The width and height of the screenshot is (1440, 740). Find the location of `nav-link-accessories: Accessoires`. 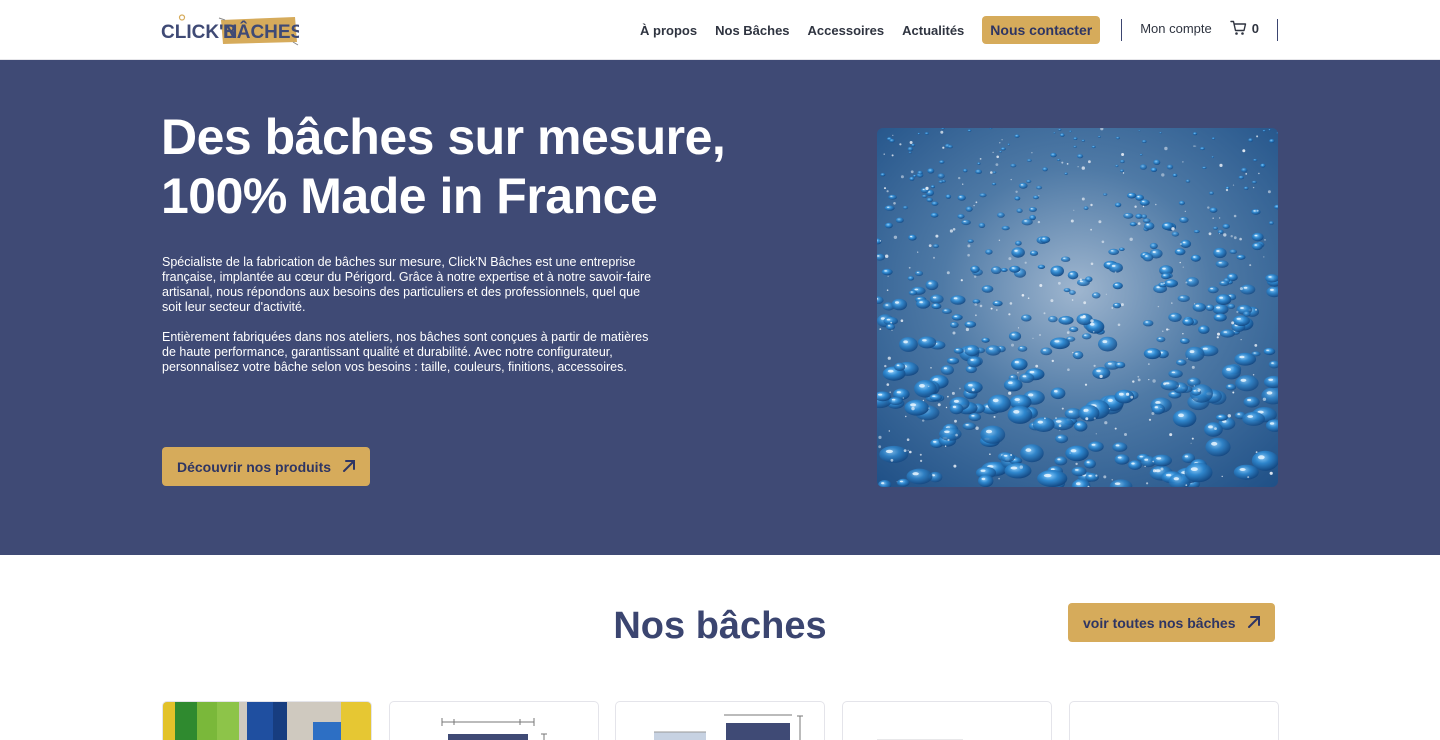

nav-link-accessories: Accessoires is located at coordinates (846, 30).